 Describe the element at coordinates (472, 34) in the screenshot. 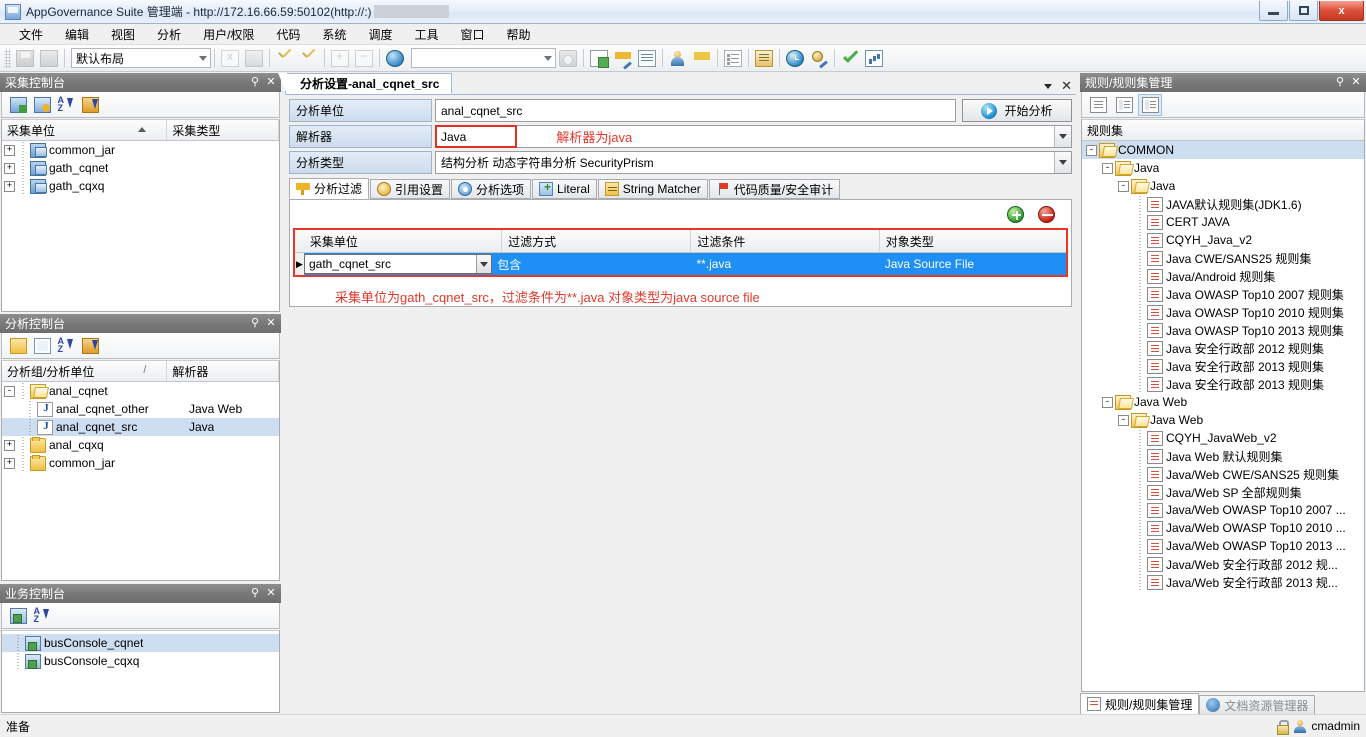

I see `menu-window: 窗口` at that location.